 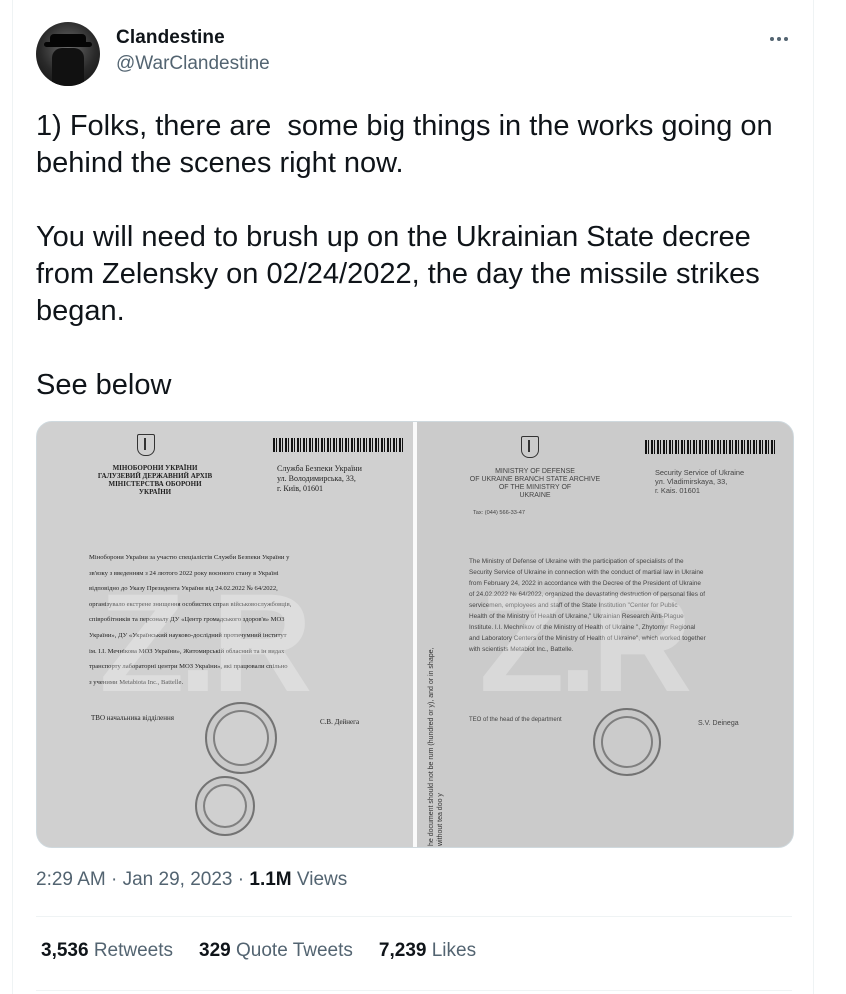 I want to click on doc-phone: Tax: (044) 566-33-47, so click(x=499, y=513).